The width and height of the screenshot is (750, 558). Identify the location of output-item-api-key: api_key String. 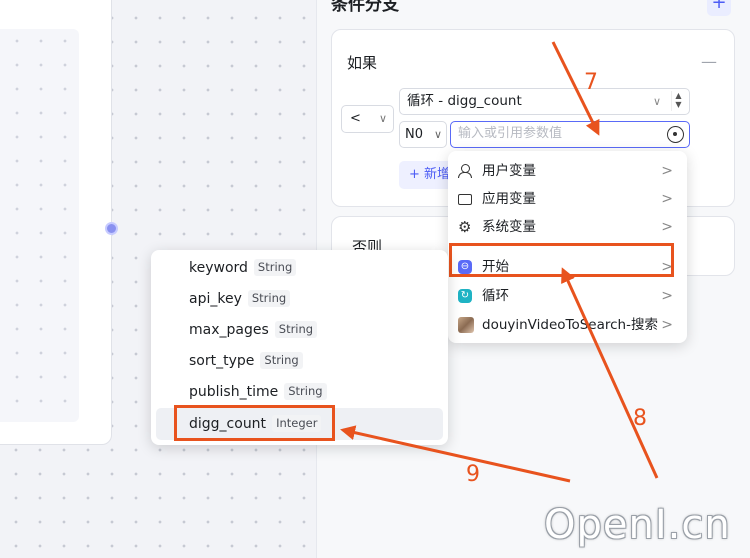
(240, 299).